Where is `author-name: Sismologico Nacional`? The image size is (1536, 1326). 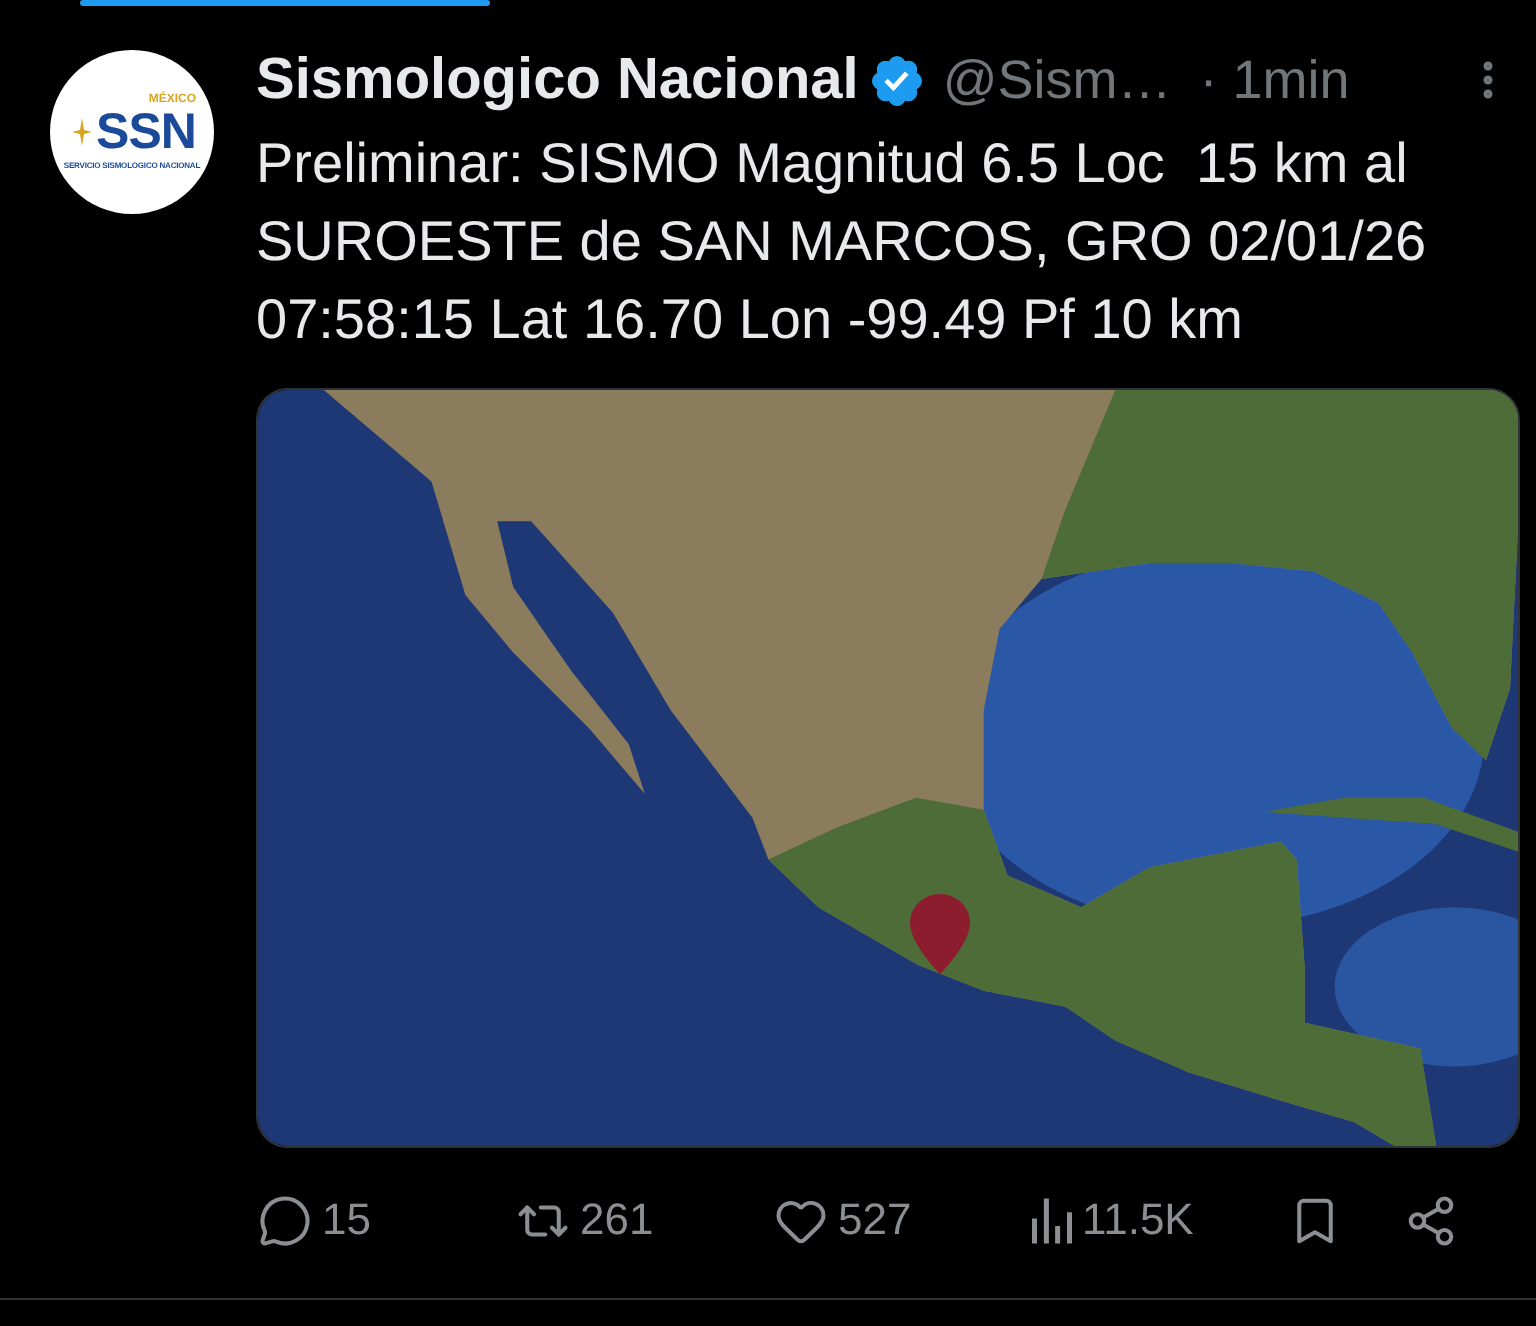 author-name: Sismologico Nacional is located at coordinates (557, 80).